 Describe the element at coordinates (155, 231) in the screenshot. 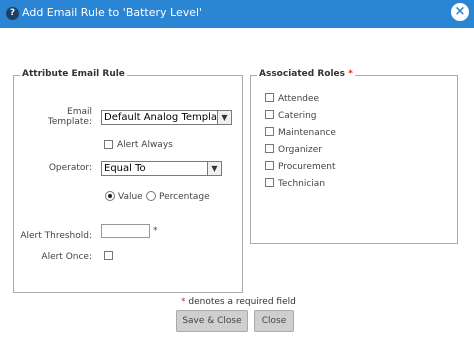

I see `alert-threshold-required-star: *` at that location.